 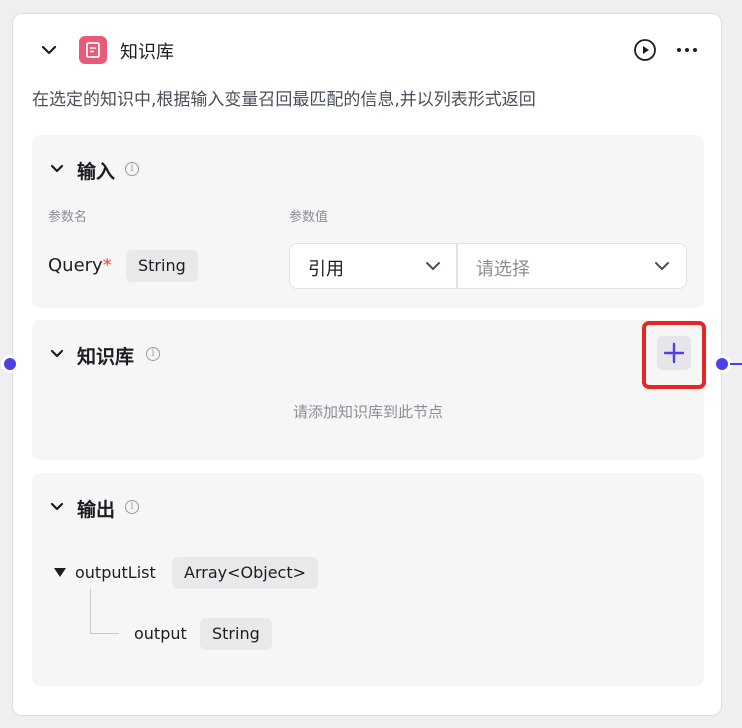 What do you see at coordinates (115, 572) in the screenshot?
I see `output-item-name: outputList` at bounding box center [115, 572].